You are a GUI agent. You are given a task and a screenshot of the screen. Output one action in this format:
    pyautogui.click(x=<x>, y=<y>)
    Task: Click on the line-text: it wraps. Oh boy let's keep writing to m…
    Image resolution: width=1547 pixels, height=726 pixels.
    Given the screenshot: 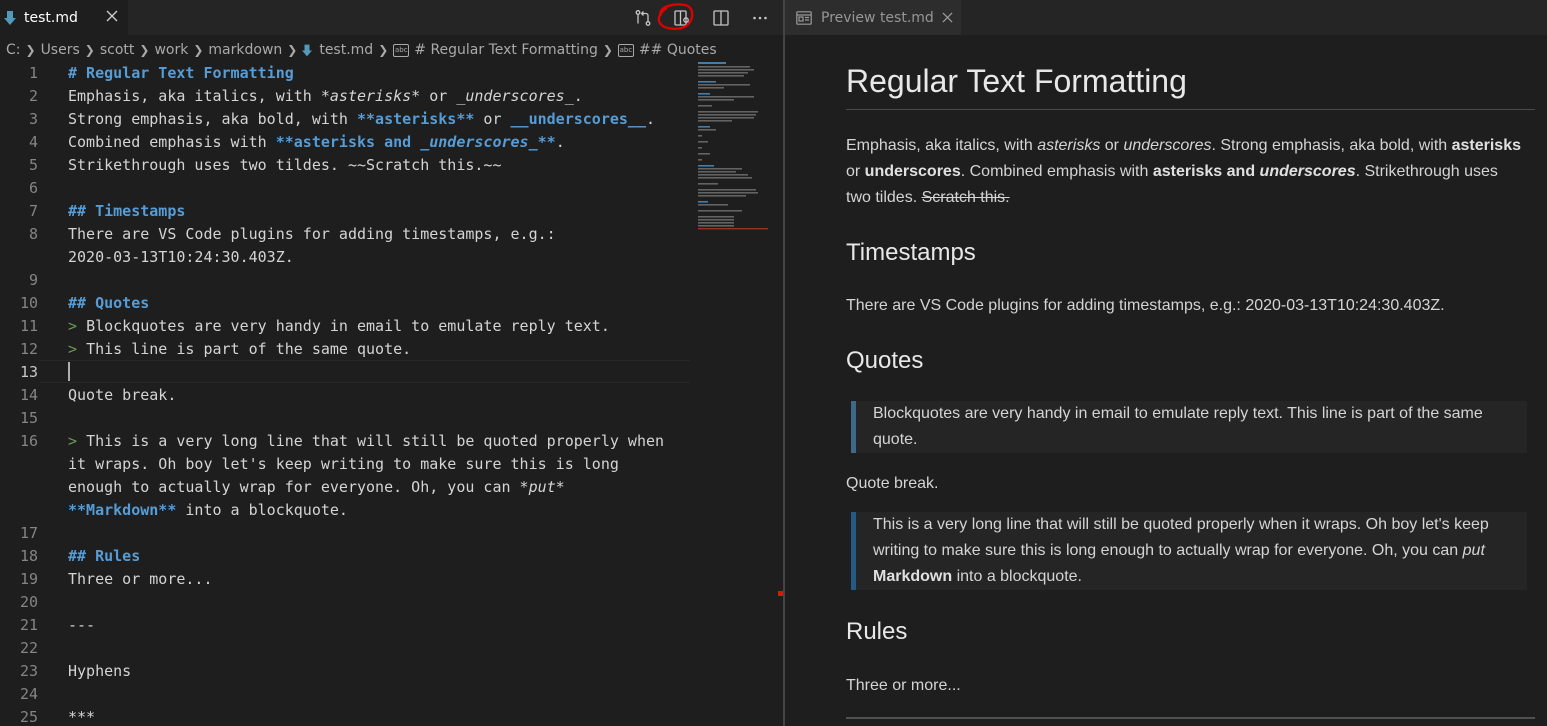 What is the action you would take?
    pyautogui.click(x=343, y=464)
    